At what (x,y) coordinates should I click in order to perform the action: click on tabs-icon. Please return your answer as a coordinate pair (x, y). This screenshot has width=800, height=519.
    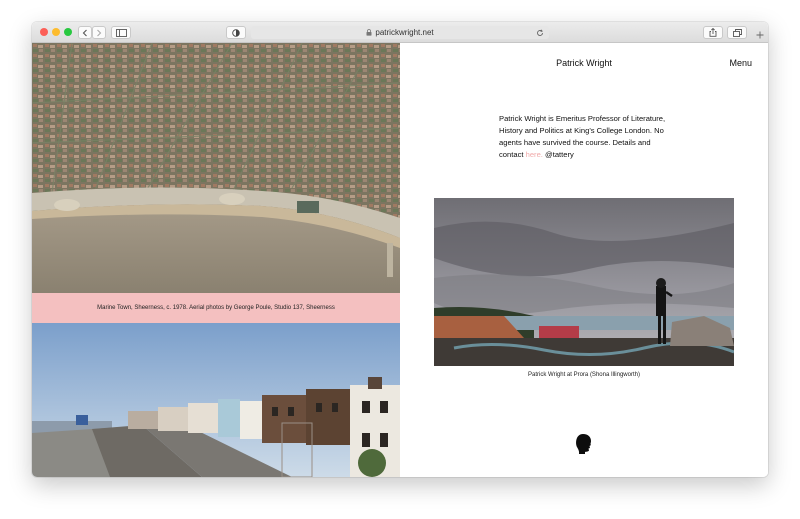
    Looking at the image, I should click on (737, 32).